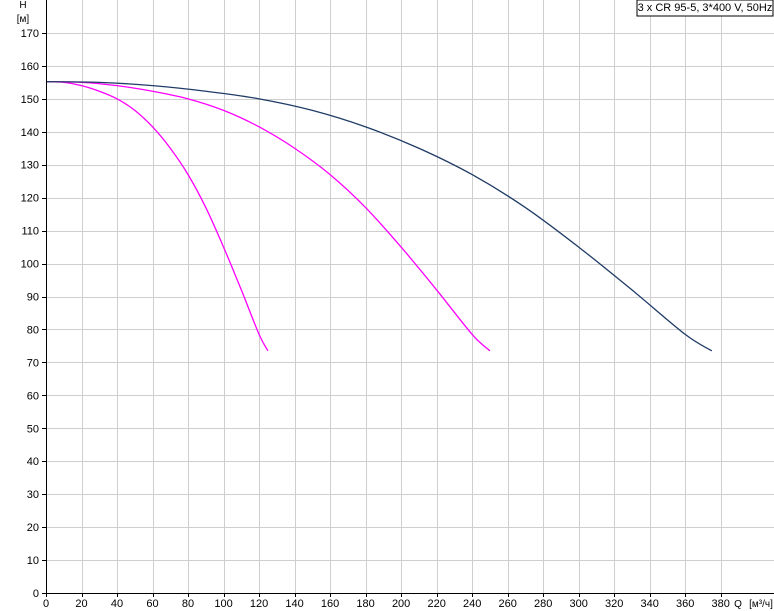 The image size is (774, 611). What do you see at coordinates (23, 19) in the screenshot?
I see `y-axis-unit: [м]` at bounding box center [23, 19].